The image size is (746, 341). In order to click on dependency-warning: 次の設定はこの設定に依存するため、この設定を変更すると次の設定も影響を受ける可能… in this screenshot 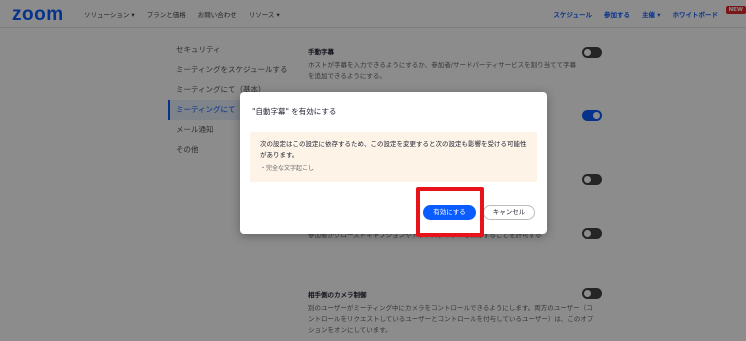, I will do `click(393, 157)`.